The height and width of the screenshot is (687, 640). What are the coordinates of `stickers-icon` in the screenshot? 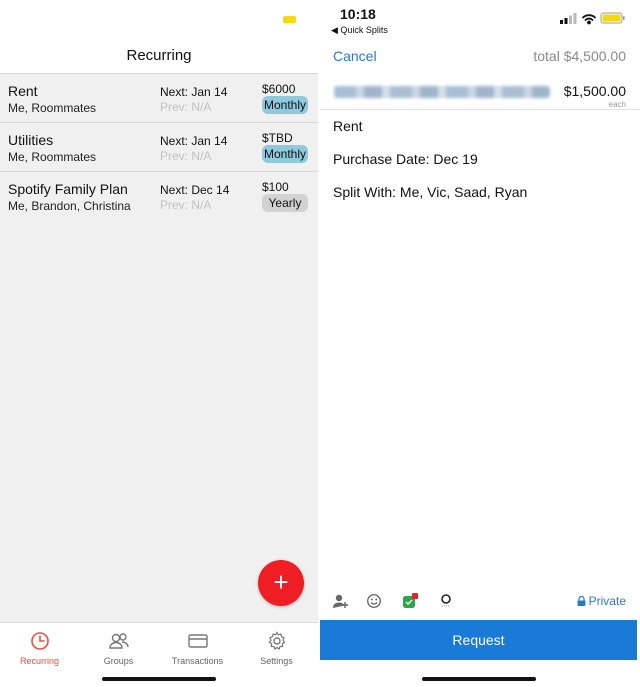 It's located at (410, 601).